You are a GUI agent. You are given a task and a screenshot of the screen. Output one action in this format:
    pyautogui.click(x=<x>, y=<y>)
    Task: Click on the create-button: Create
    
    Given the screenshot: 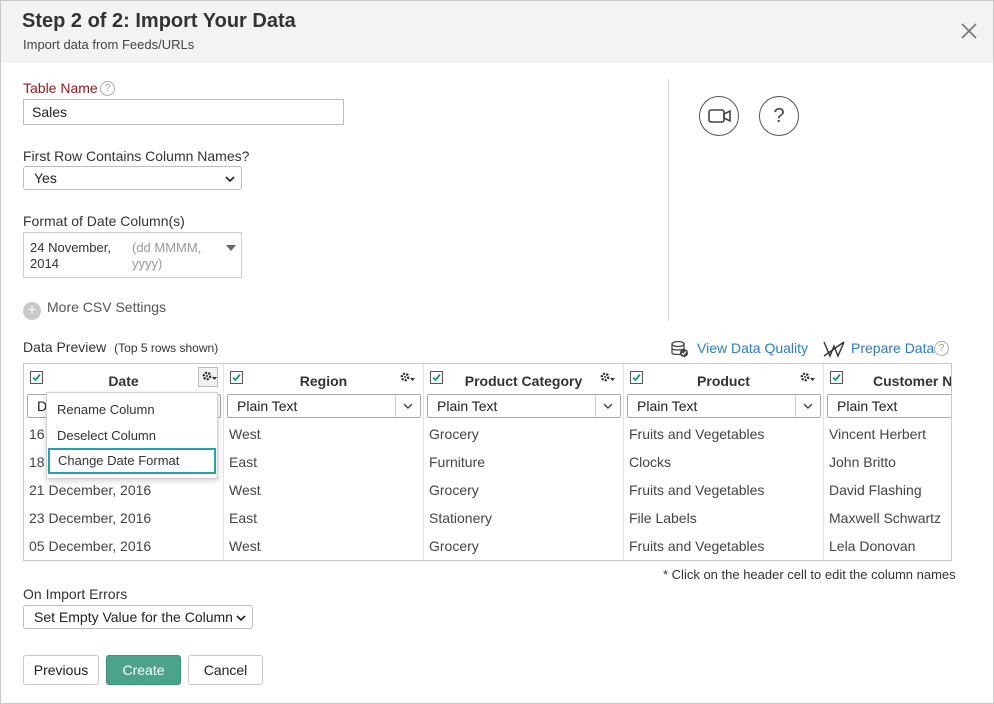 What is the action you would take?
    pyautogui.click(x=143, y=670)
    